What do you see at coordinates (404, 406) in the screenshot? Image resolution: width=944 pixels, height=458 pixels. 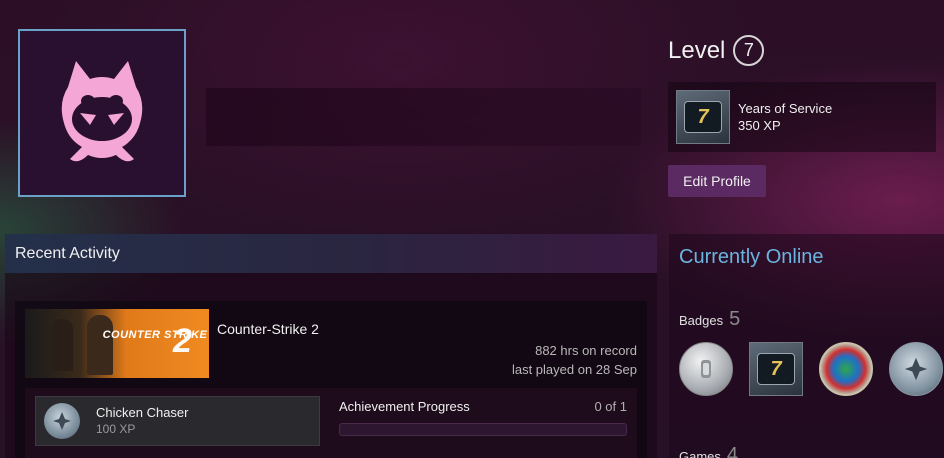 I see `achievement-progress-label: Achievement Progress` at bounding box center [404, 406].